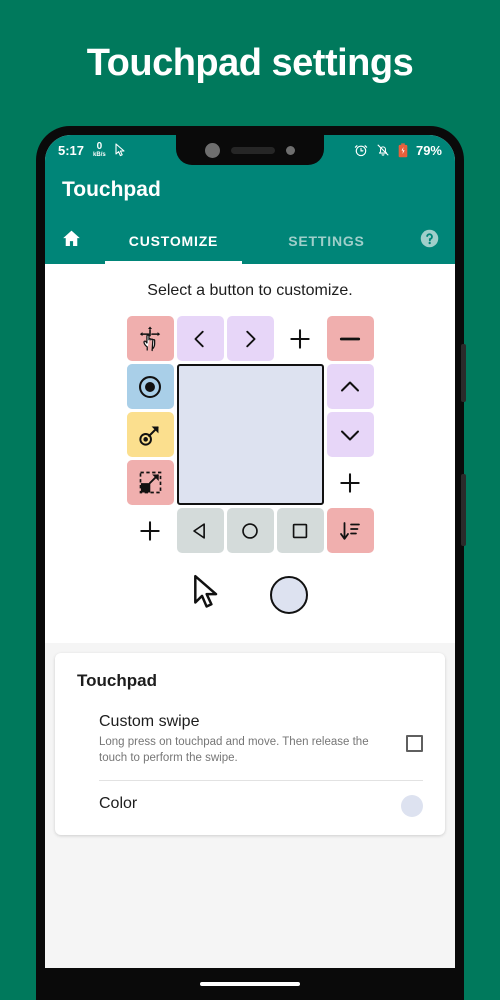 This screenshot has height=1000, width=500. What do you see at coordinates (414, 743) in the screenshot?
I see `custom-swipe-checkbox` at bounding box center [414, 743].